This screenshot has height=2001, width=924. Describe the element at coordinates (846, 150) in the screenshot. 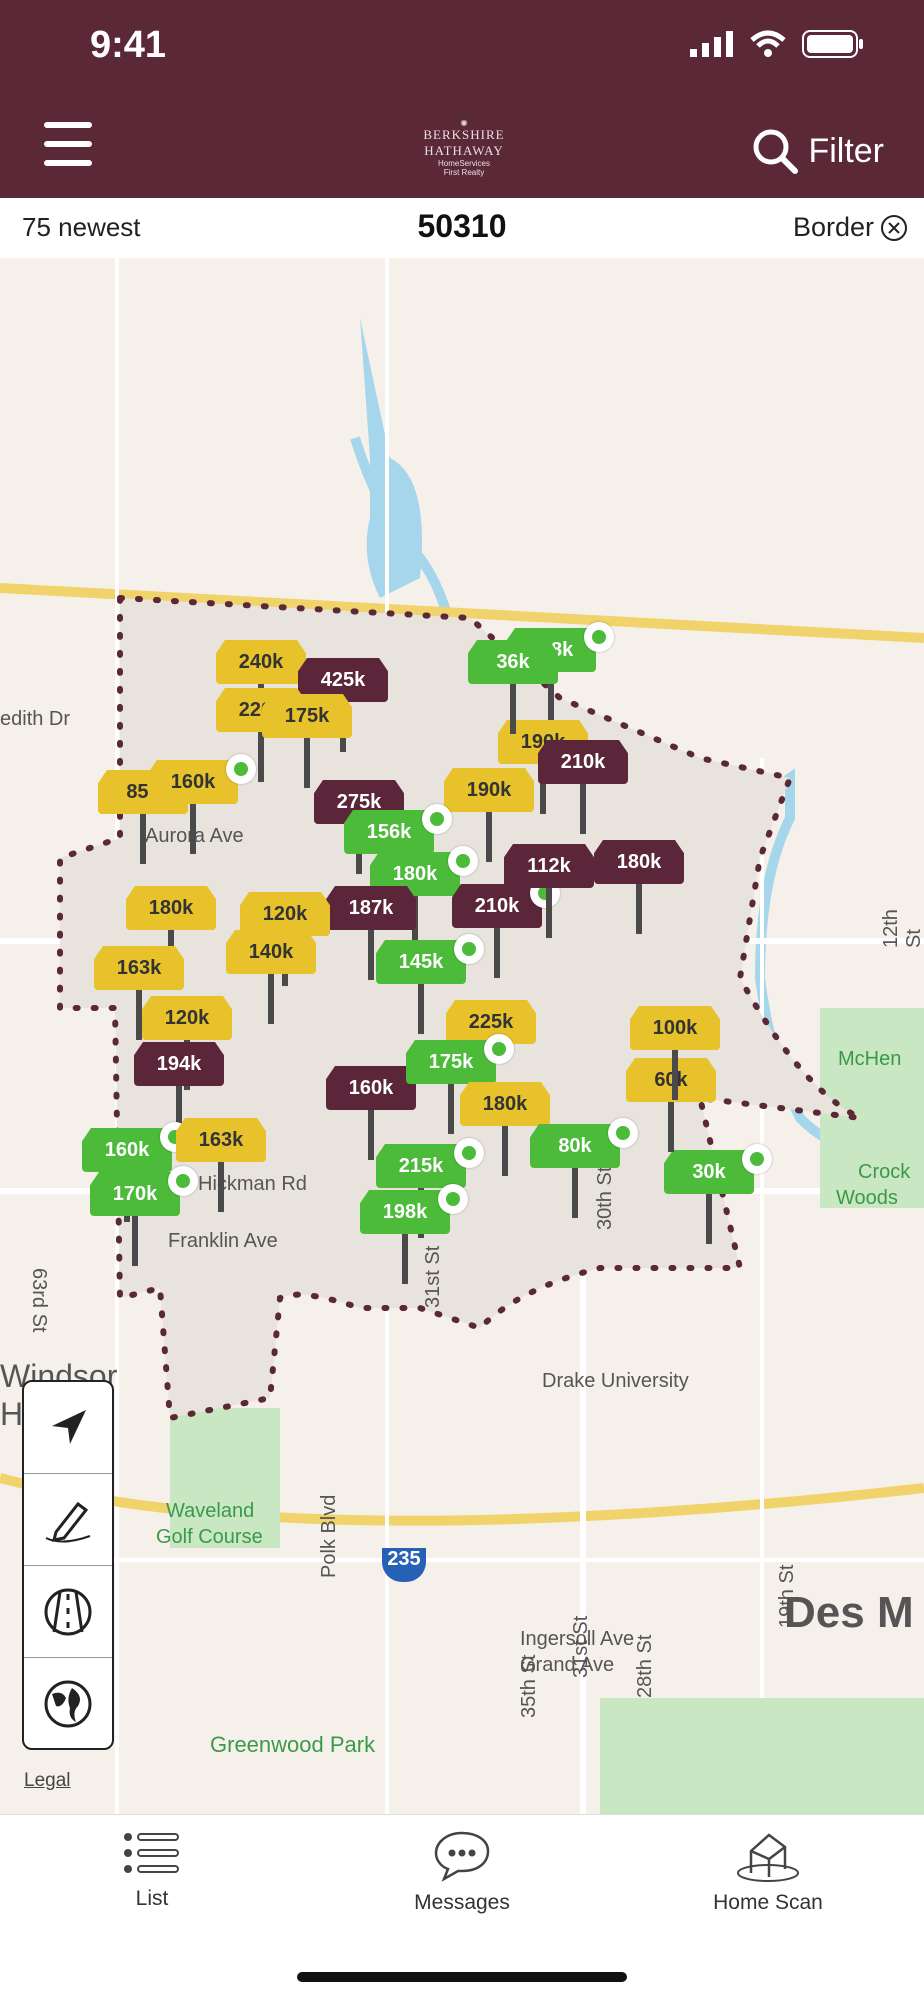

I see `filter-label: Filter` at that location.